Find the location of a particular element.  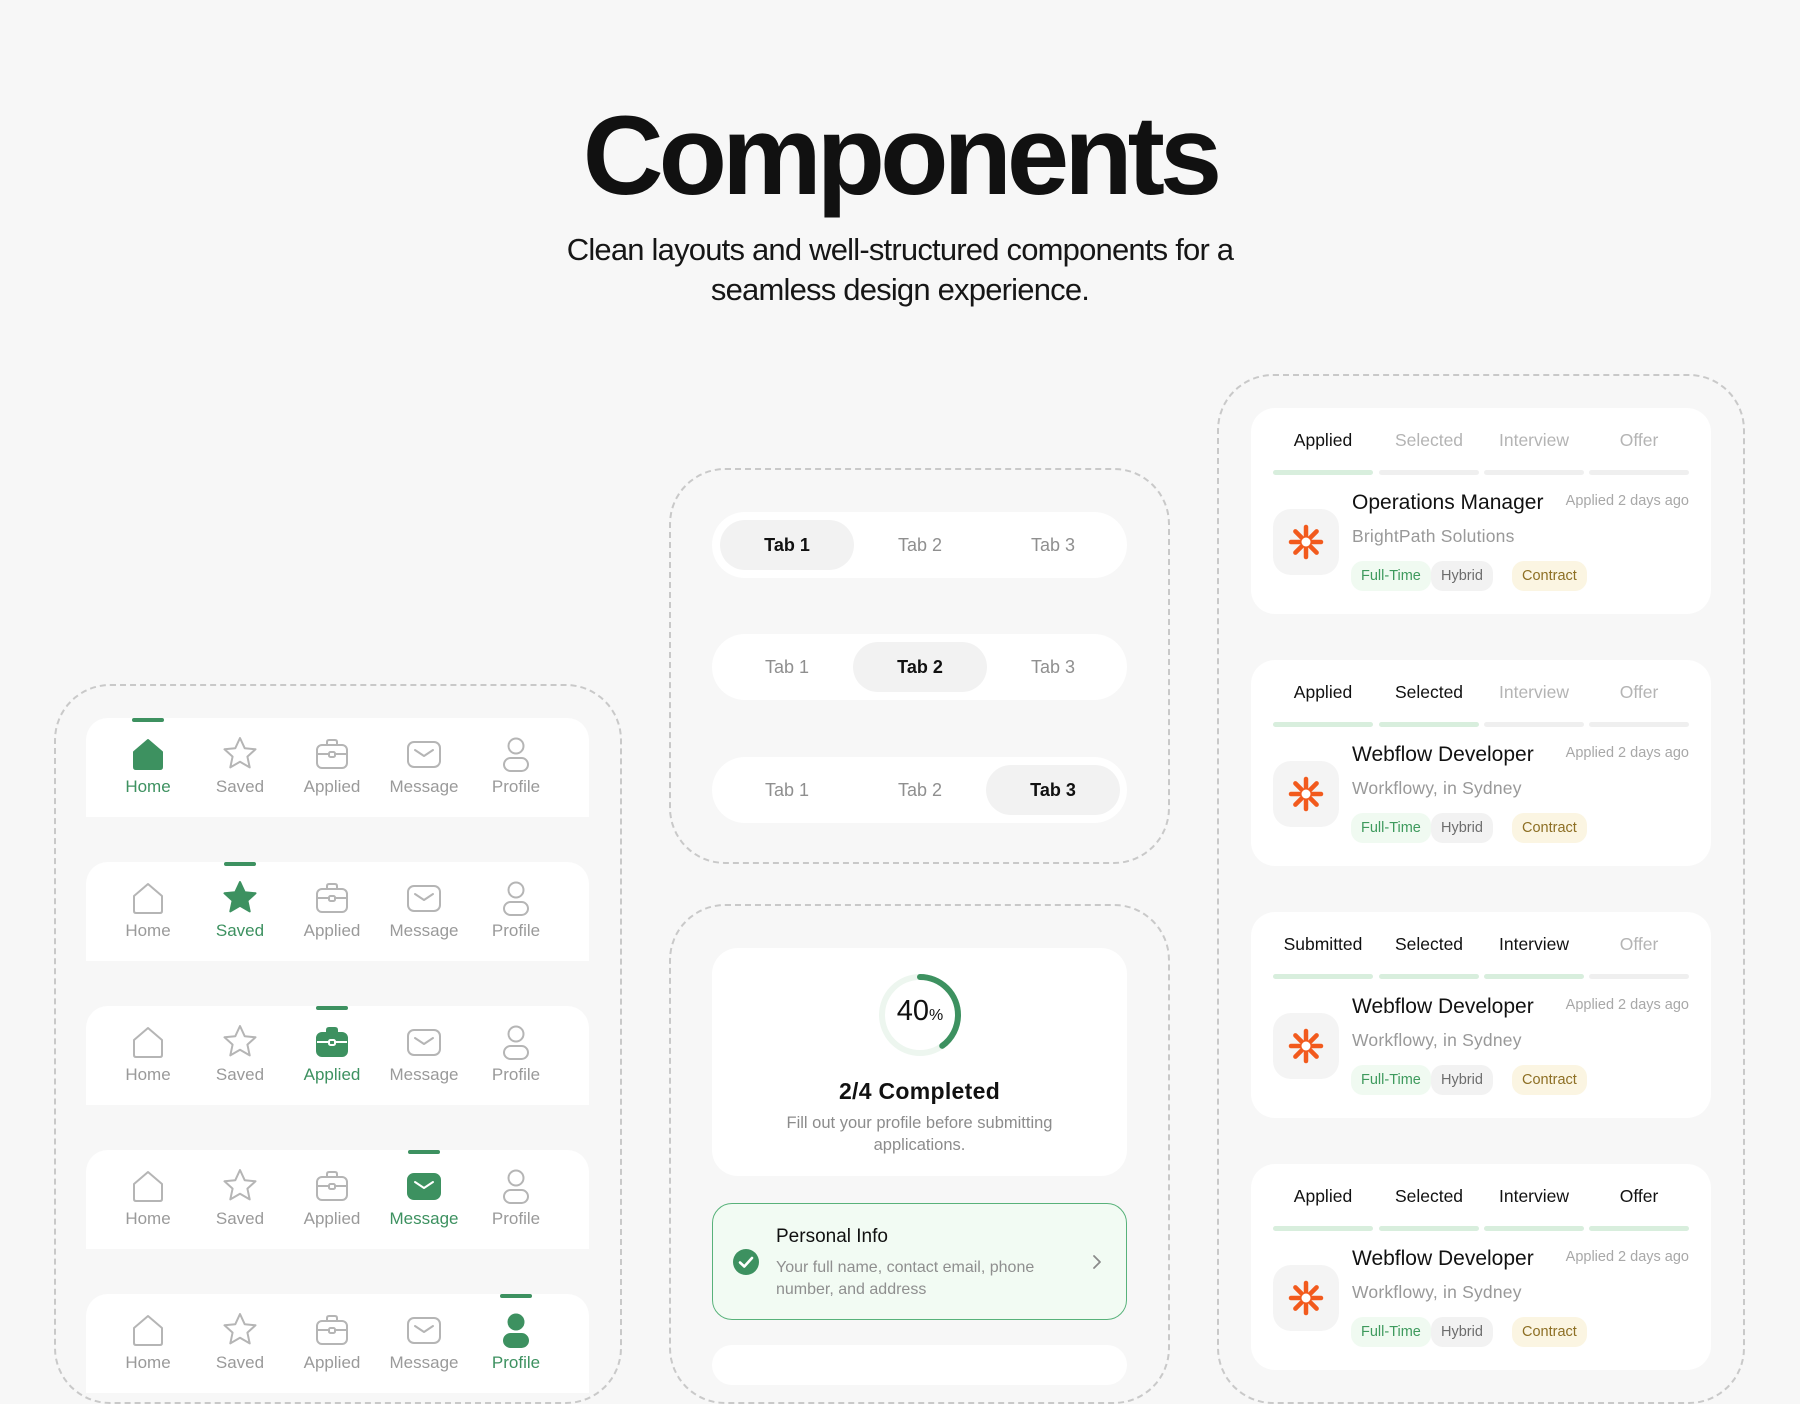

job-title: Operations Manager is located at coordinates (1448, 502).